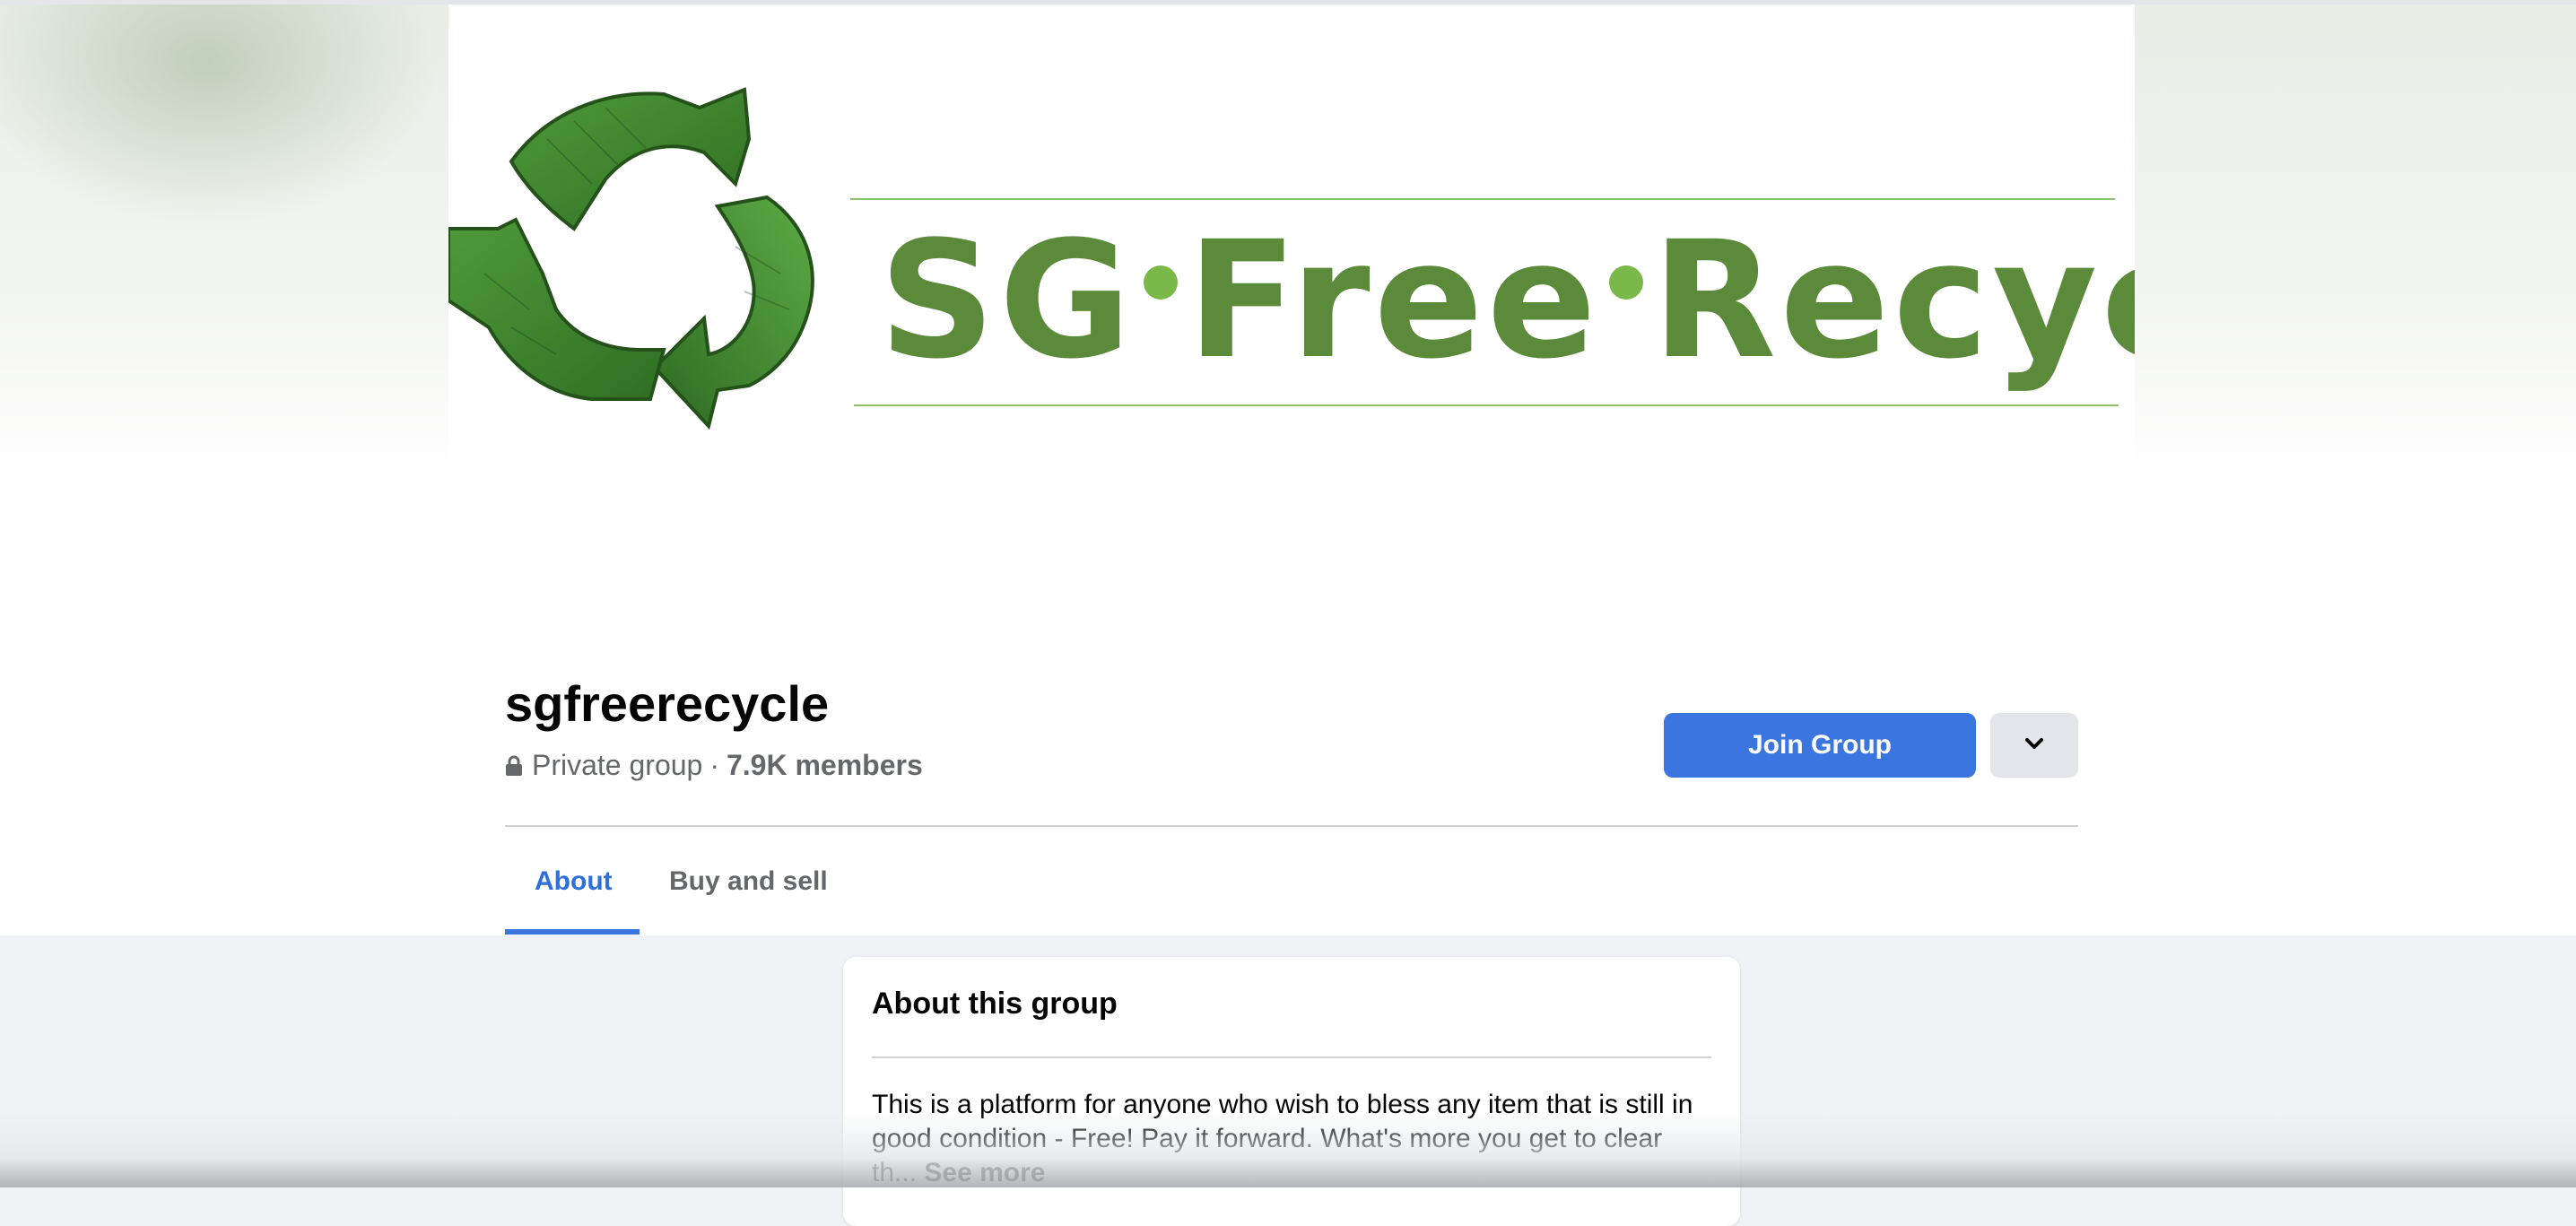  What do you see at coordinates (667, 704) in the screenshot?
I see `group-name: sgfreerecycle` at bounding box center [667, 704].